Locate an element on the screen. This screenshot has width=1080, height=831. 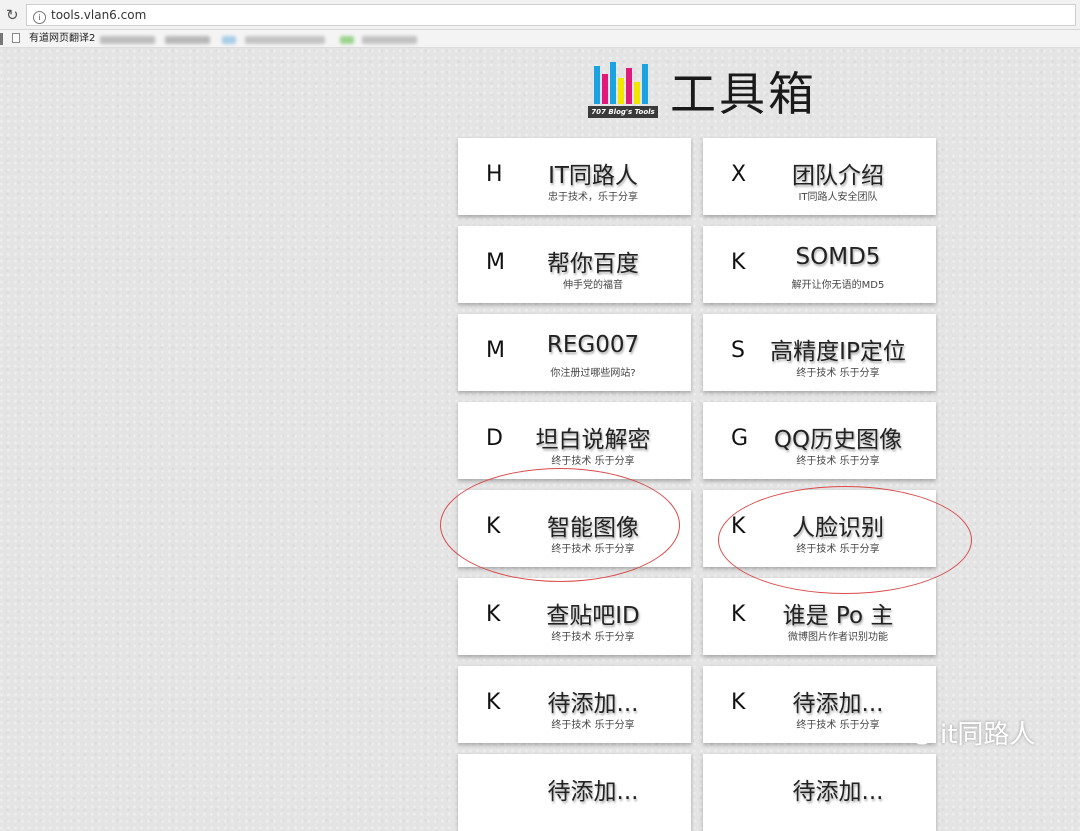
tool-card-qq-history: G QQ历史图像 终于技术 乐于分享 is located at coordinates (819, 440).